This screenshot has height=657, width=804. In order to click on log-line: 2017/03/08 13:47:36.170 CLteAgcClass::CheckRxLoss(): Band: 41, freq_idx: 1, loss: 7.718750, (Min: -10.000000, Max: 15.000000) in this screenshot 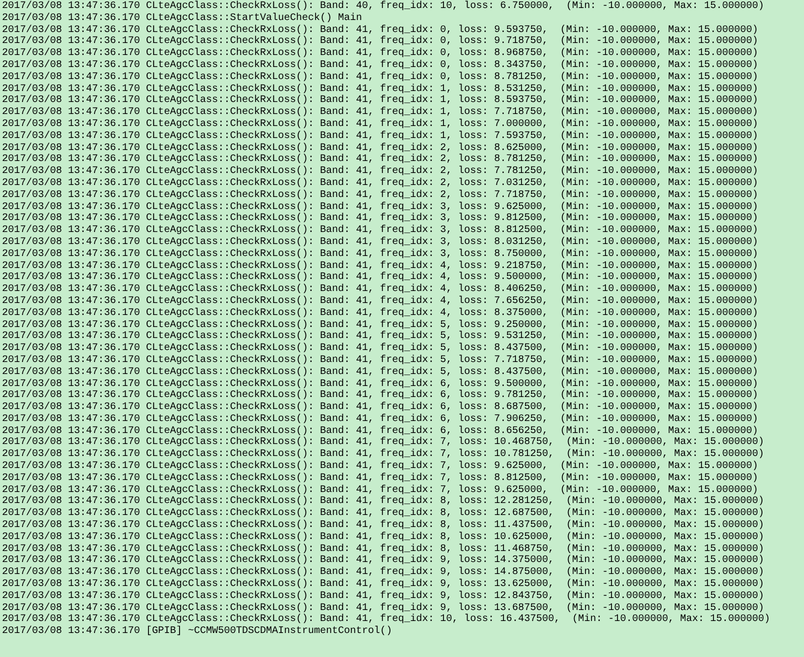, I will do `click(380, 112)`.